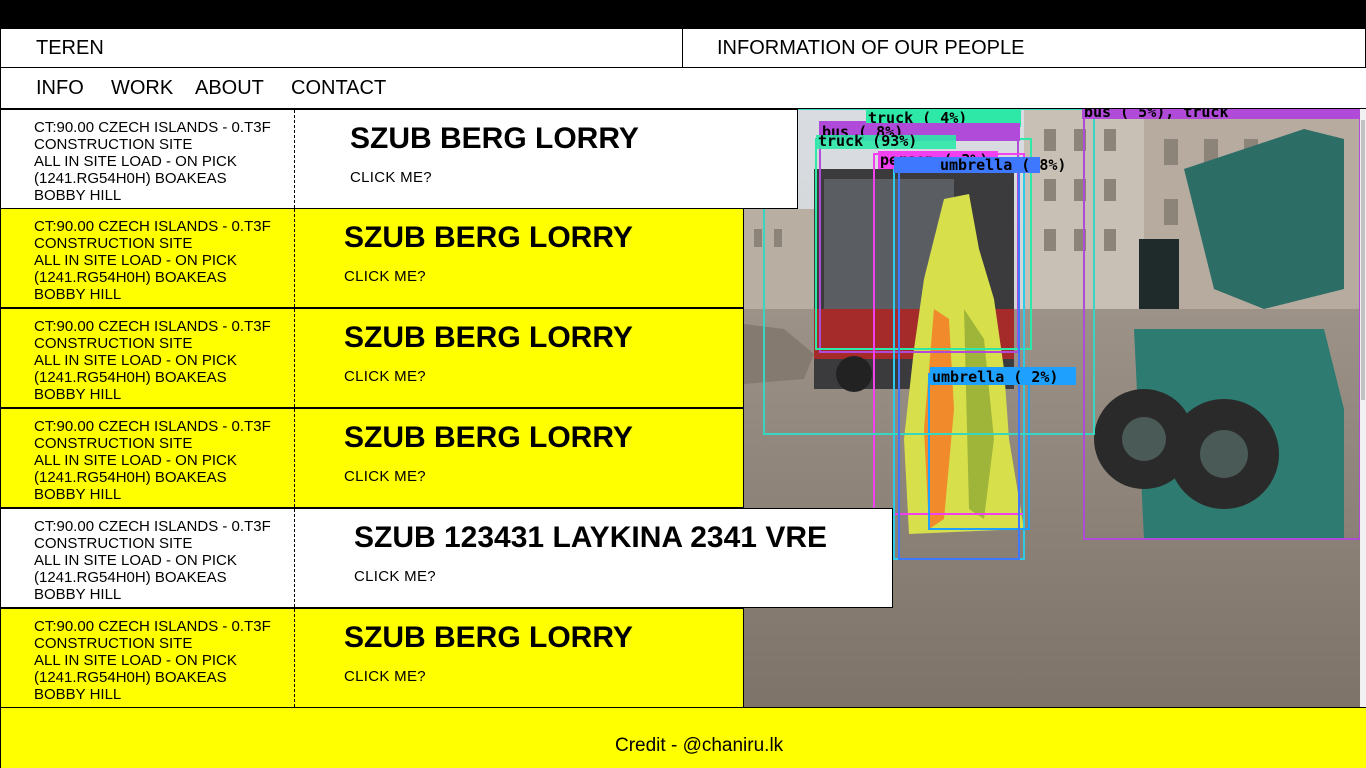 This screenshot has height=768, width=1366. I want to click on main-nav: INFO WORK ABOUT CONTACT, so click(683, 88).